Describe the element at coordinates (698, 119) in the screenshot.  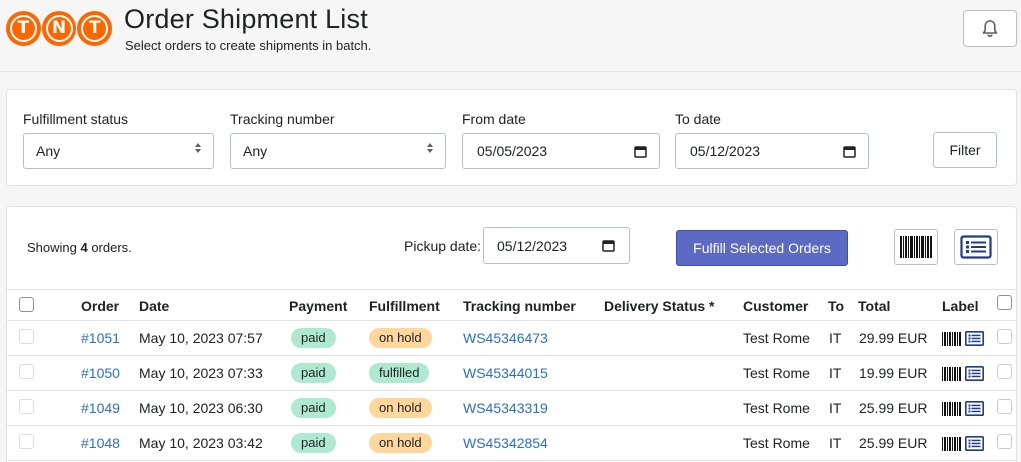
I see `to-date-label: To date` at that location.